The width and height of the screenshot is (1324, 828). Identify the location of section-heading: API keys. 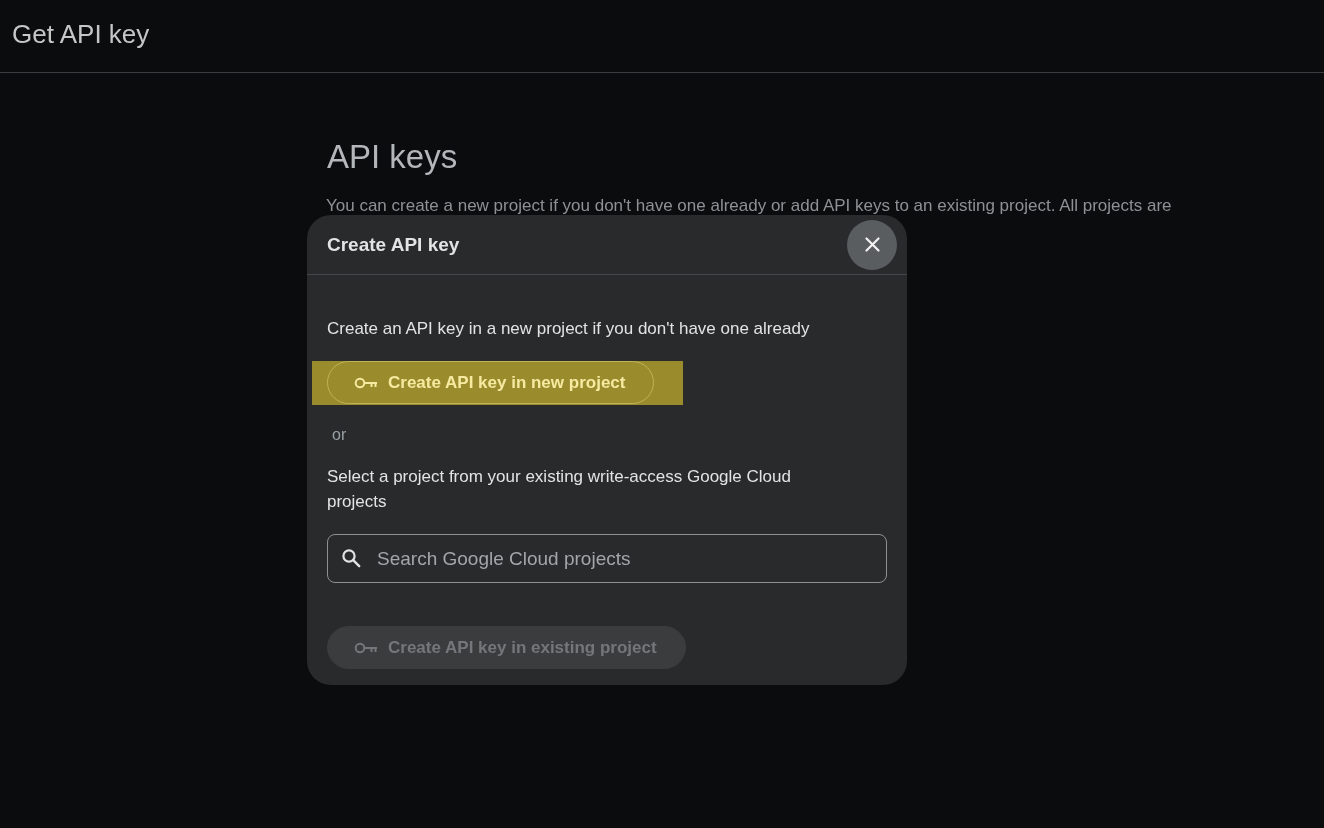
(392, 157).